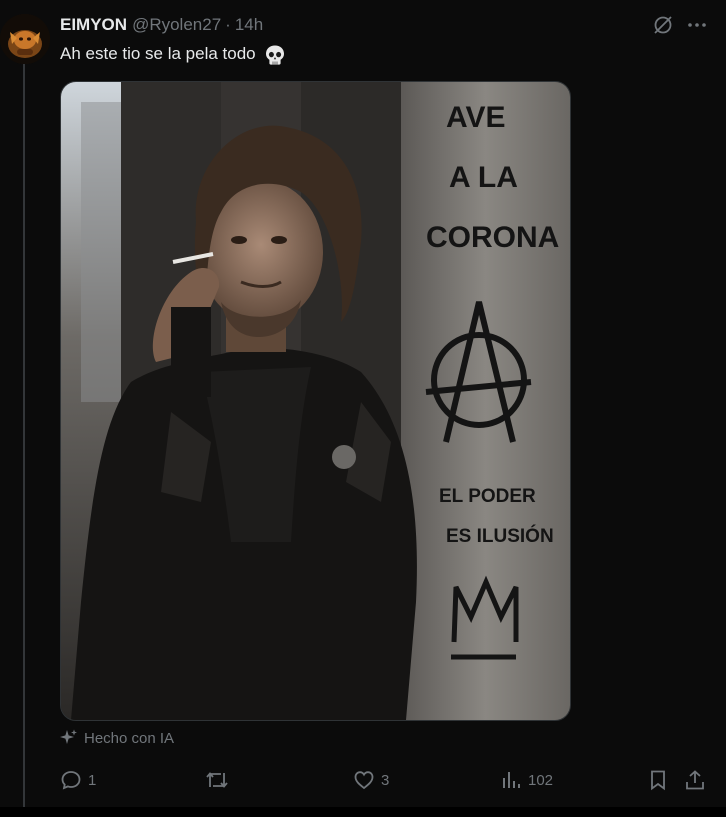 This screenshot has width=726, height=817. I want to click on tweet-text: Ah este tio se la pela todo, so click(173, 54).